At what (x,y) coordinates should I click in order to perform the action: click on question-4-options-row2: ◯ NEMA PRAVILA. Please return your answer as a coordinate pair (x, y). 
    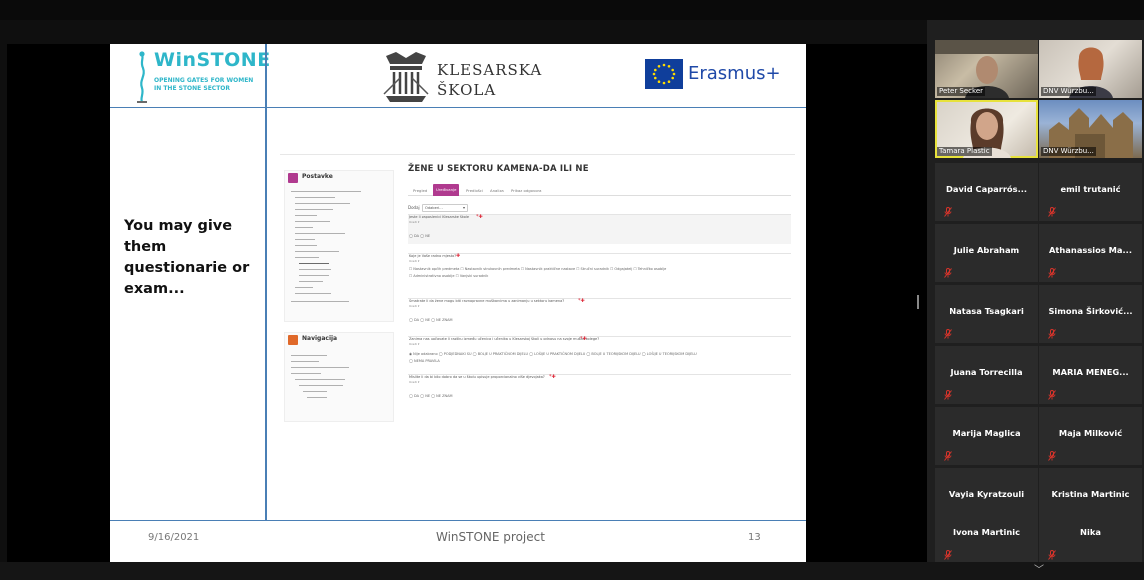
    Looking at the image, I should click on (424, 361).